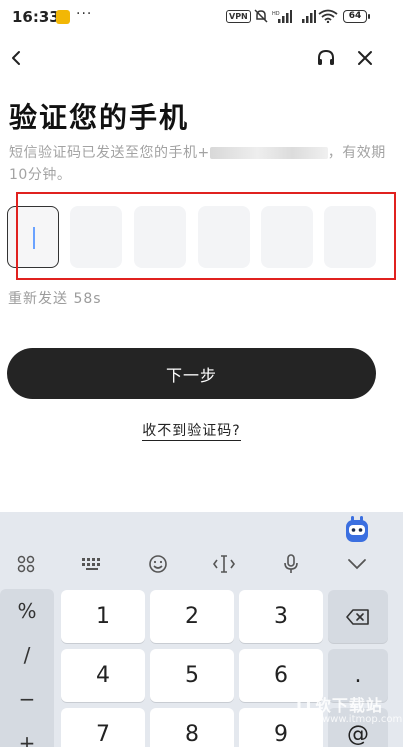  Describe the element at coordinates (328, 16) in the screenshot. I see `wifi-icon` at that location.